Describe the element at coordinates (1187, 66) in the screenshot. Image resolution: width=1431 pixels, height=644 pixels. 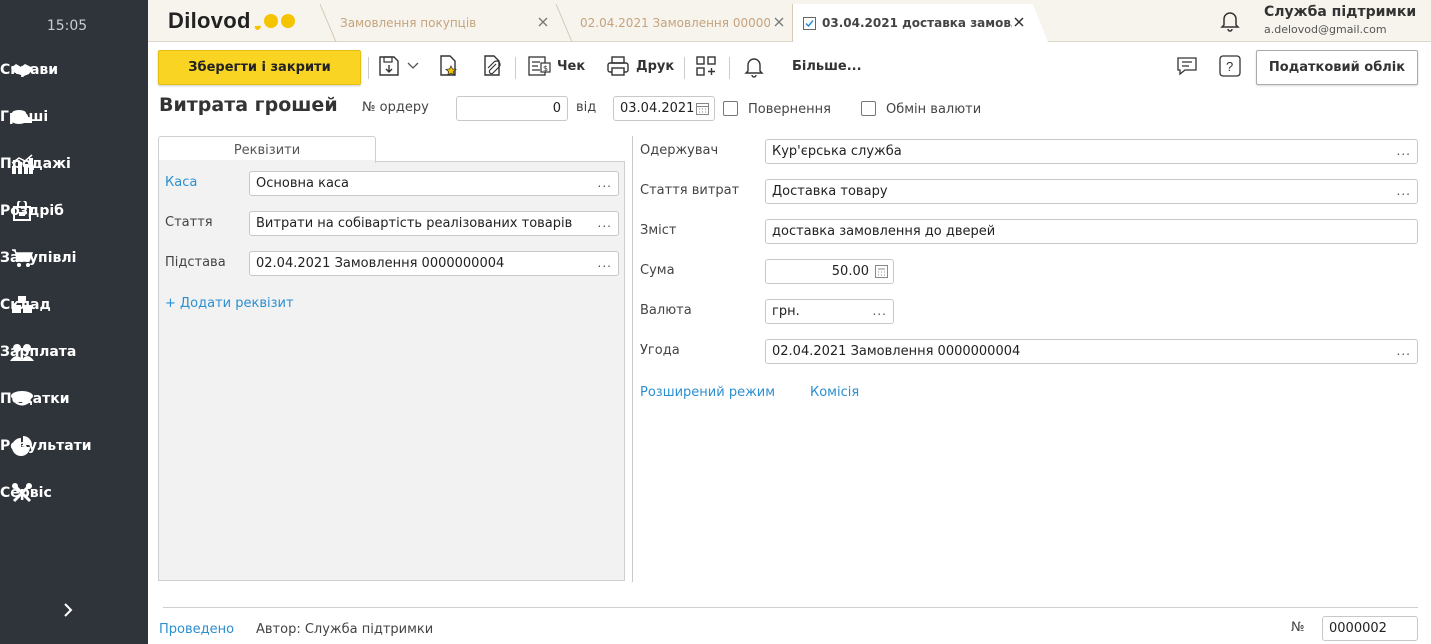
I see `chat-icon` at that location.